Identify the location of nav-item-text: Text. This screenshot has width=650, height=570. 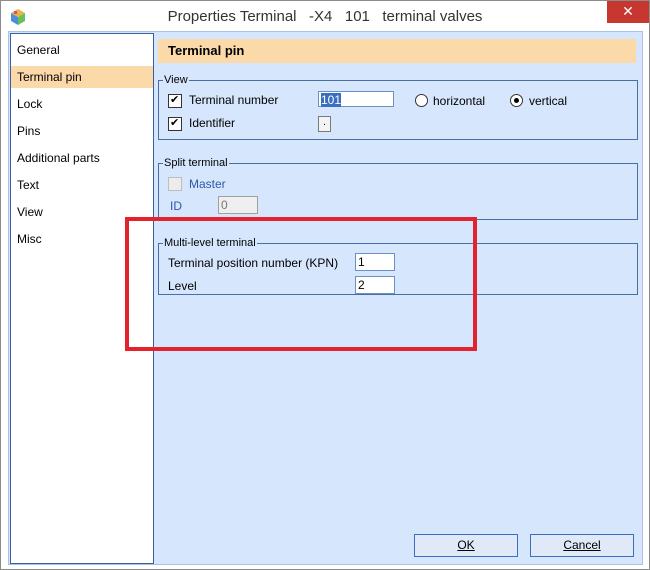
(82, 185).